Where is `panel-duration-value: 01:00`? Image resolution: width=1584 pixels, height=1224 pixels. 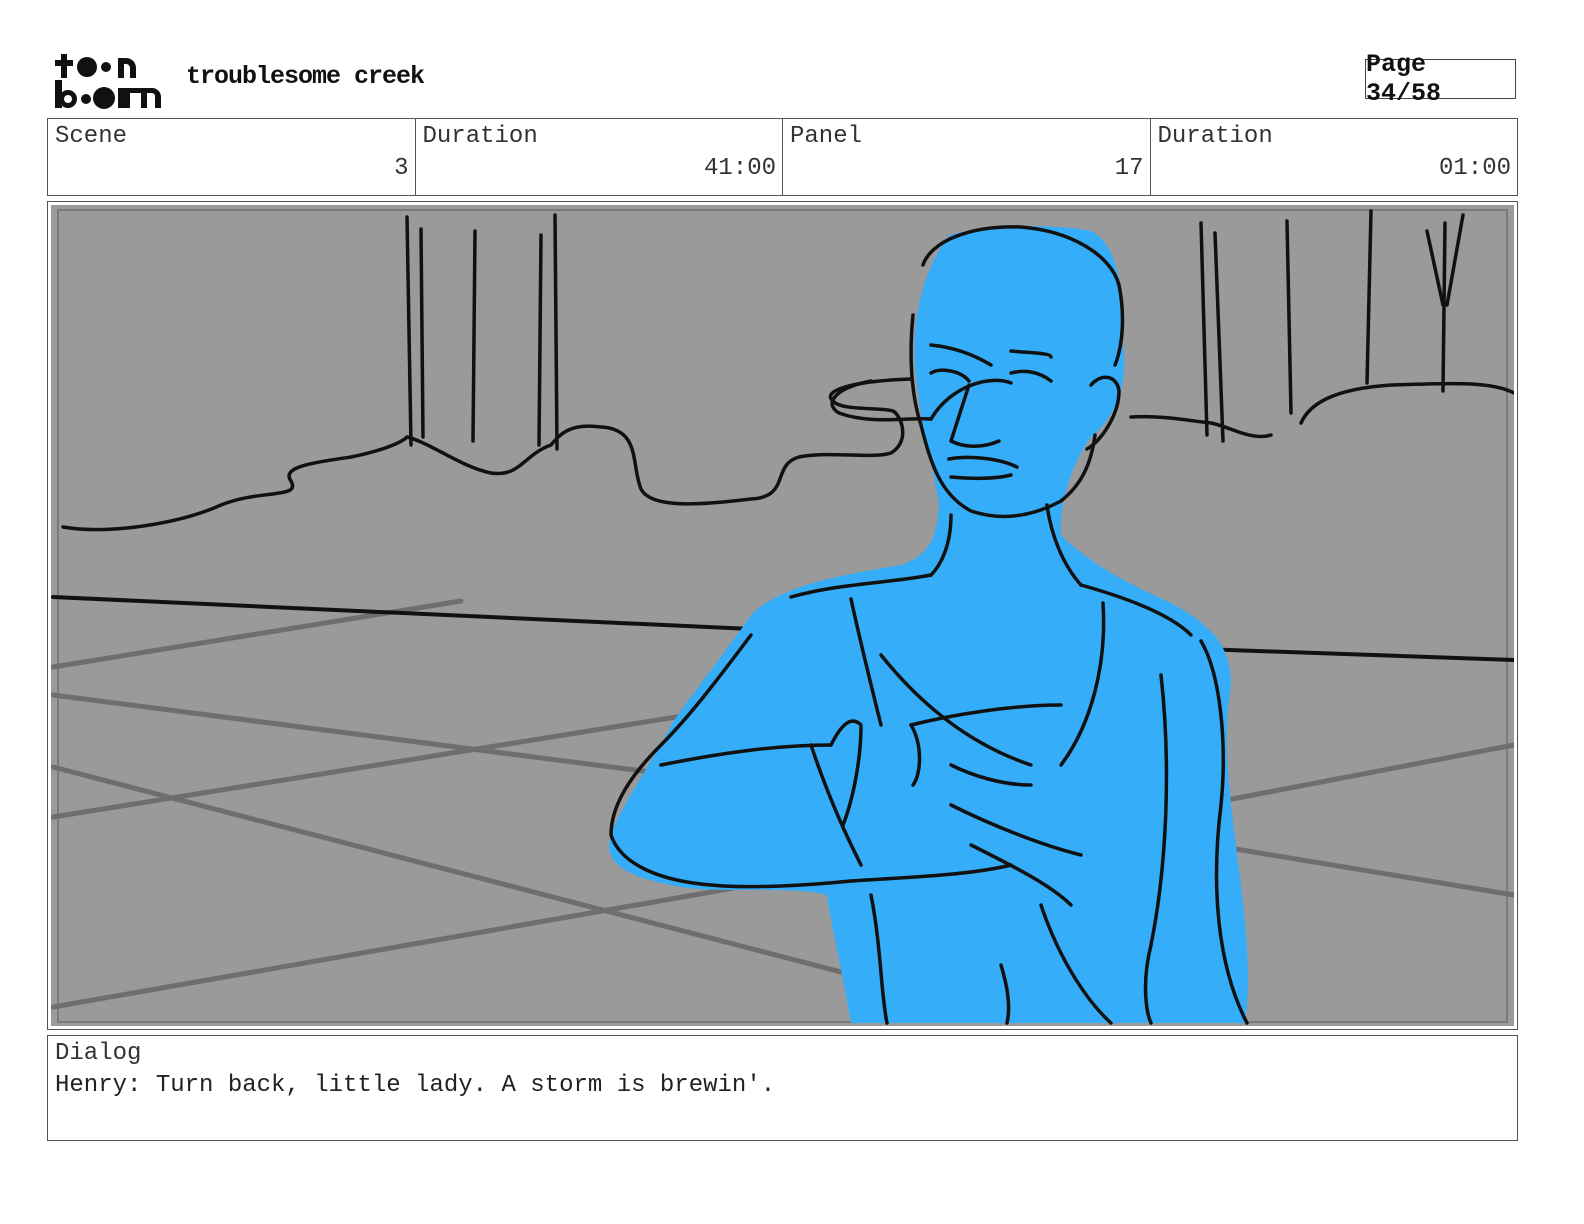 panel-duration-value: 01:00 is located at coordinates (1474, 168).